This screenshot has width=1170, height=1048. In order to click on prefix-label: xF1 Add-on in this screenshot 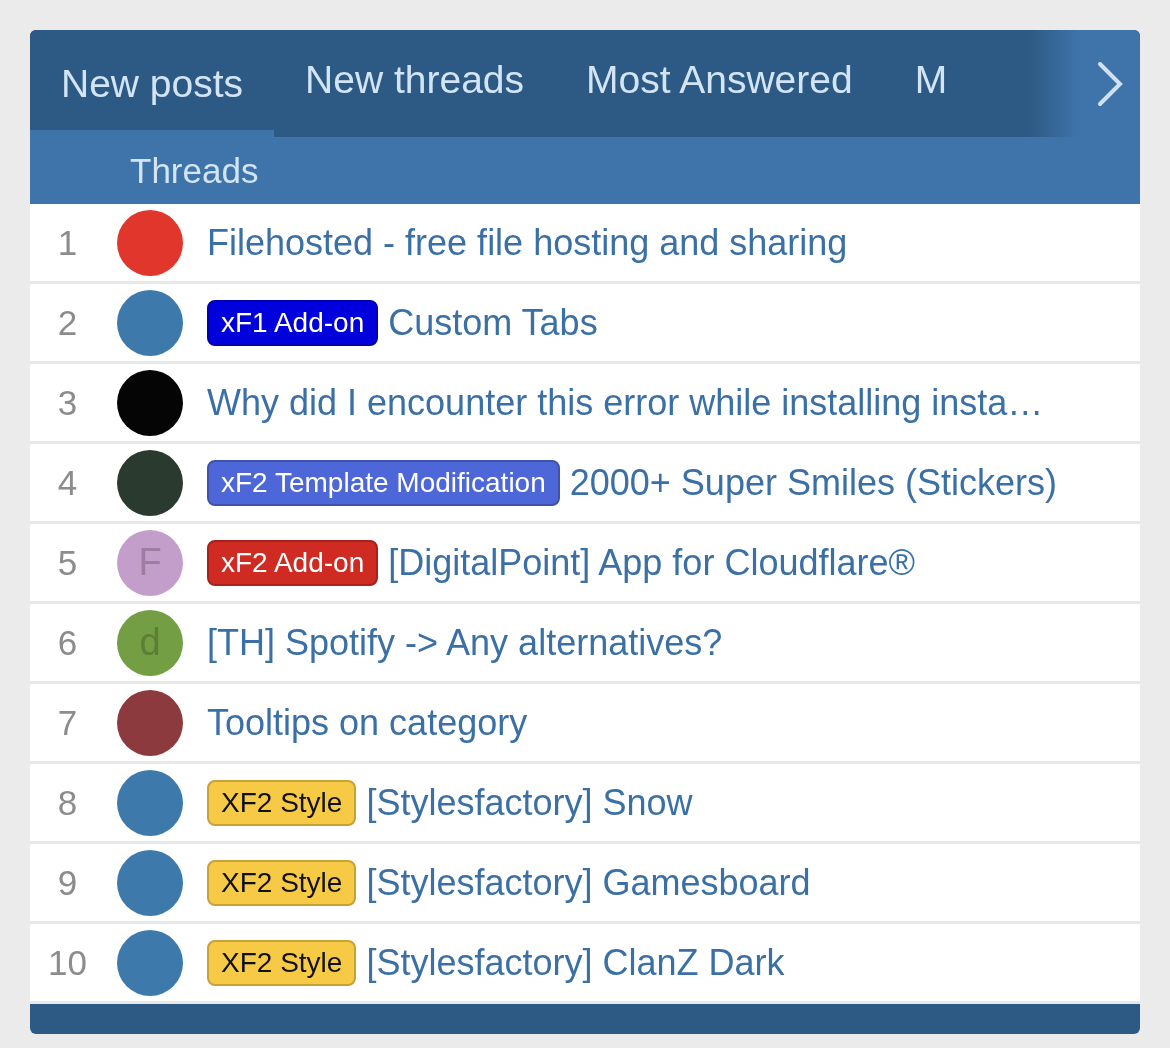, I will do `click(293, 322)`.